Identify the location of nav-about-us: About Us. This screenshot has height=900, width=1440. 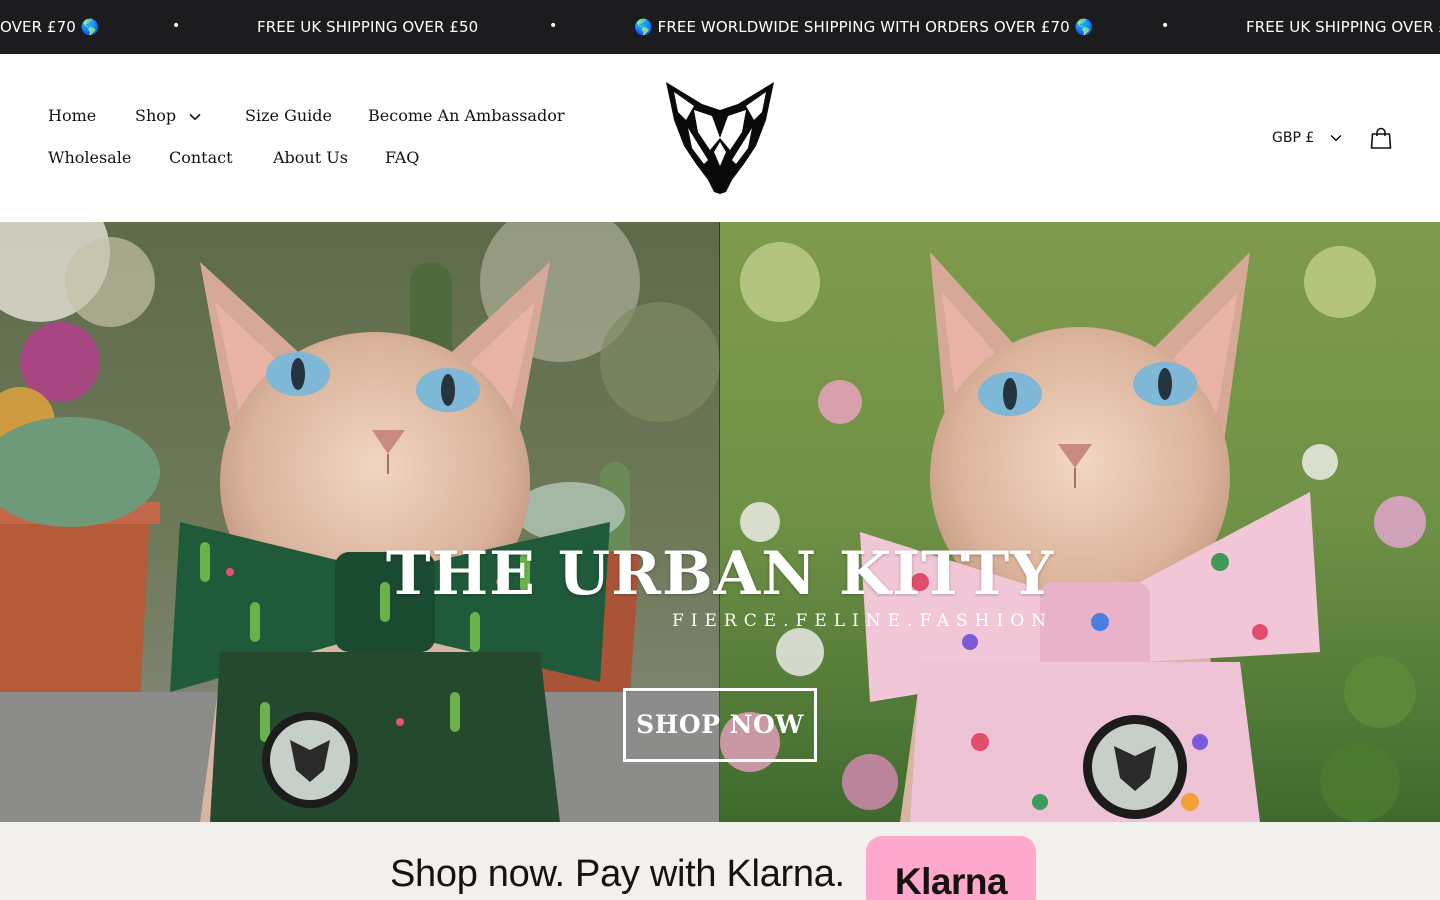
(310, 158).